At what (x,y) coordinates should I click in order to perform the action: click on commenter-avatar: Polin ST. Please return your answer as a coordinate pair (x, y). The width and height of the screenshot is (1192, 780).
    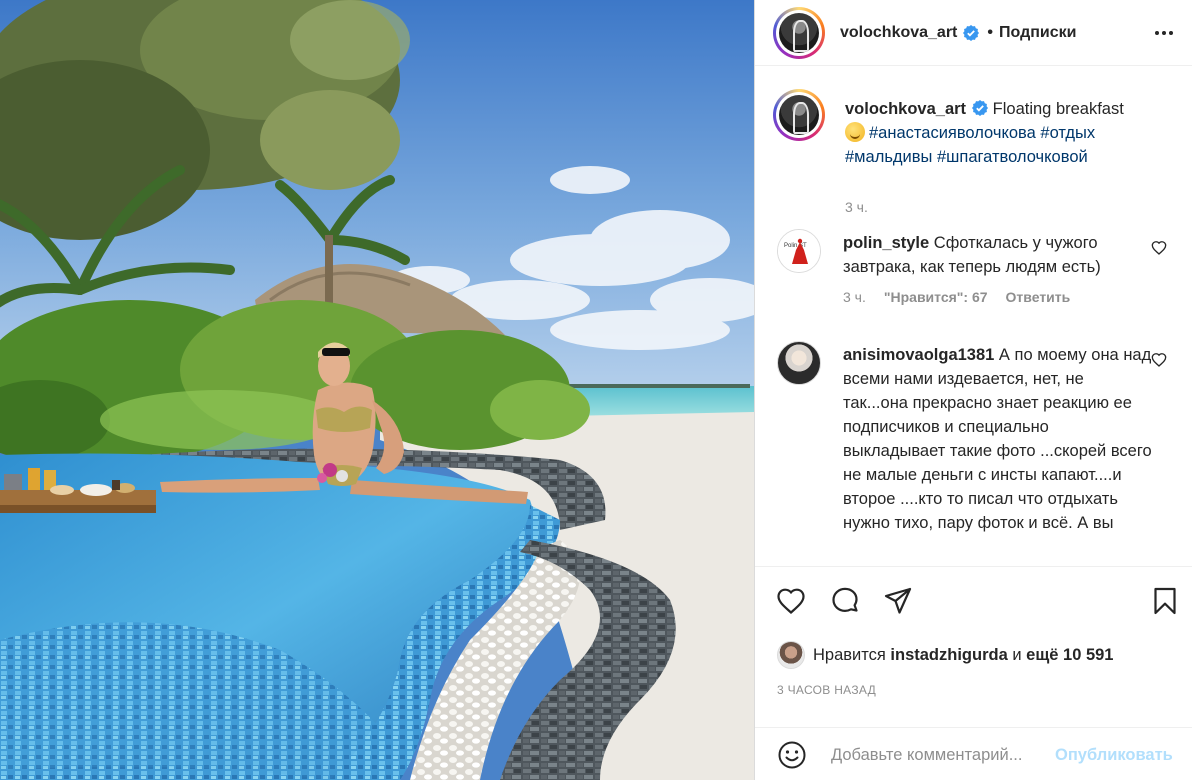
    Looking at the image, I should click on (799, 251).